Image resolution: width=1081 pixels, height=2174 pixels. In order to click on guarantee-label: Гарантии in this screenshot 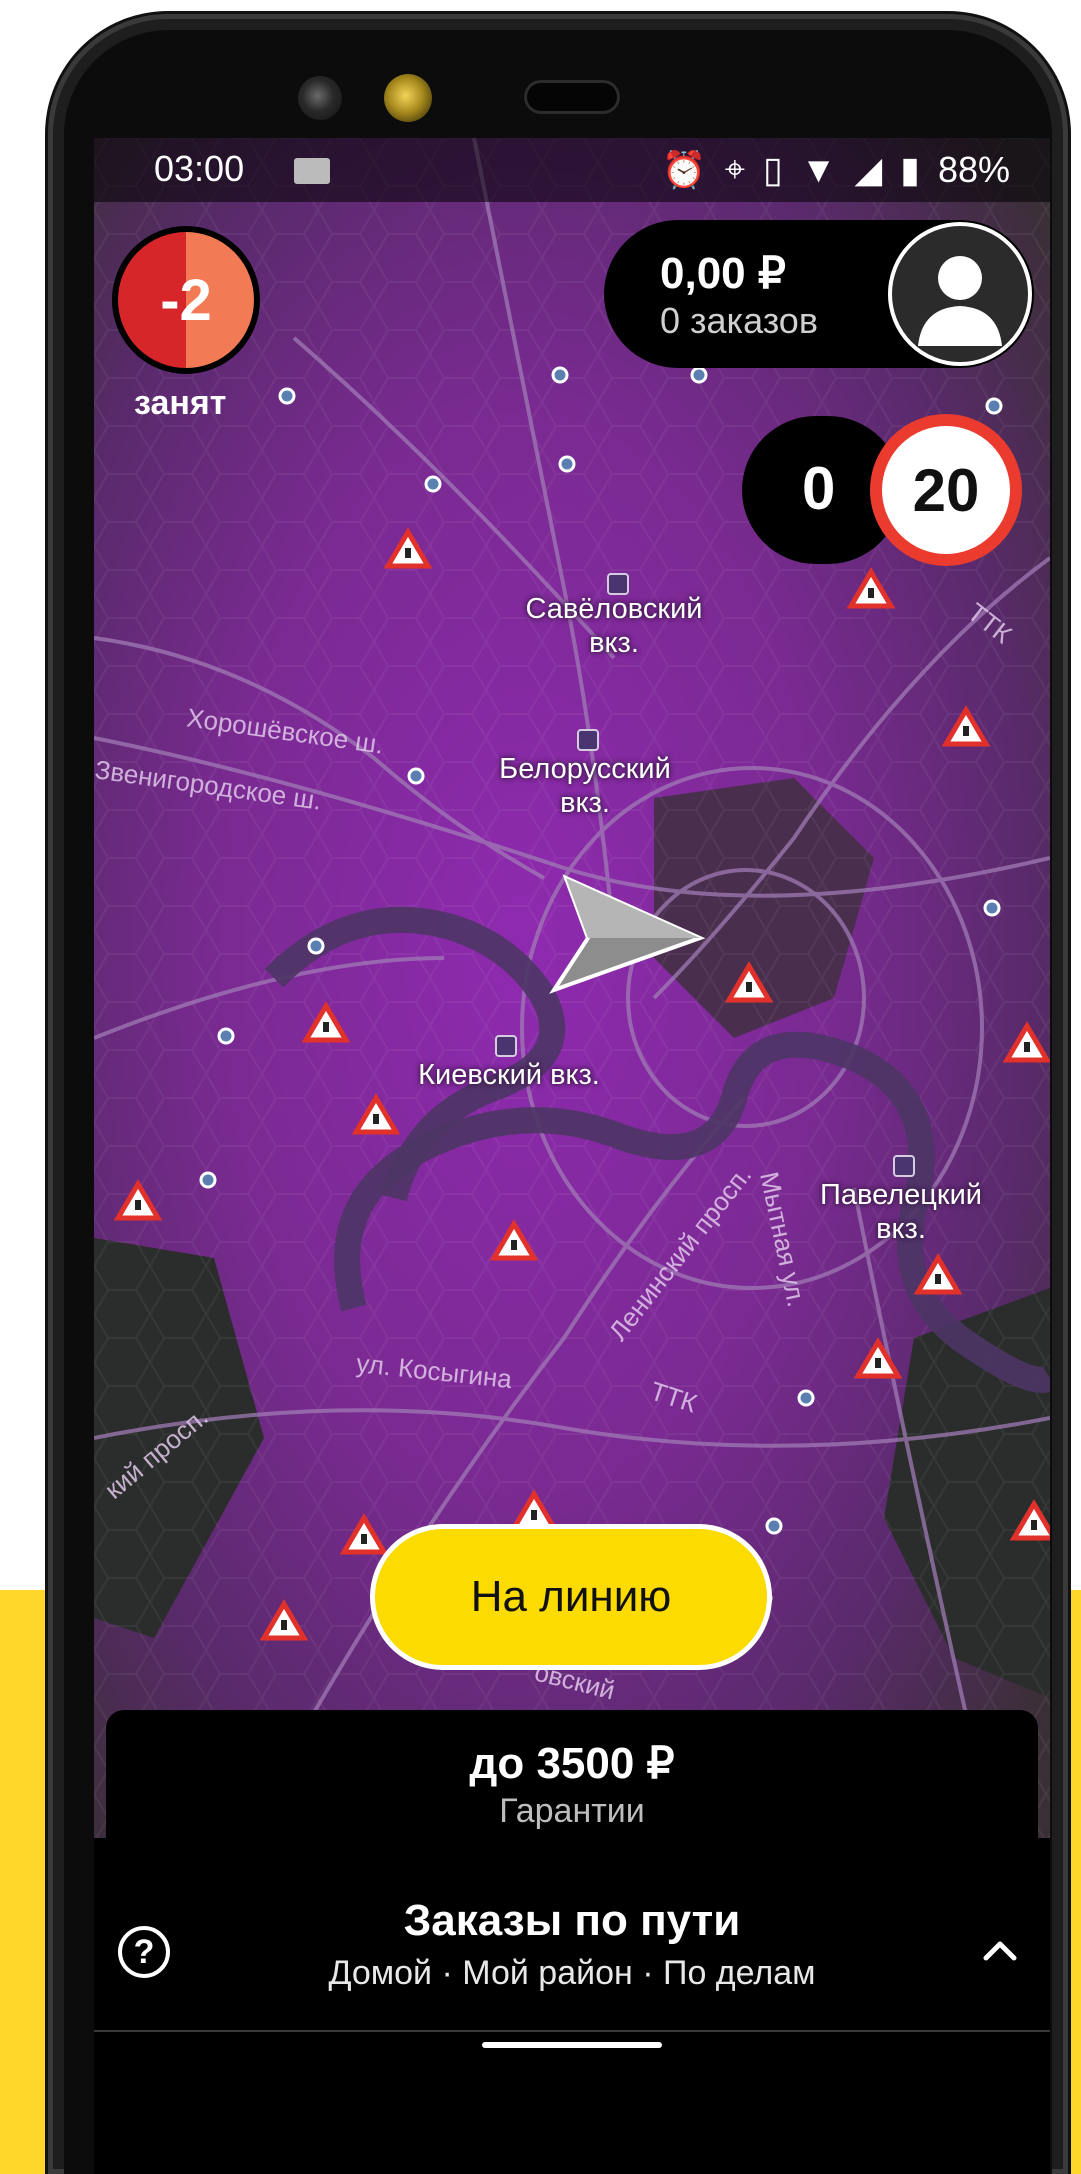, I will do `click(572, 1811)`.